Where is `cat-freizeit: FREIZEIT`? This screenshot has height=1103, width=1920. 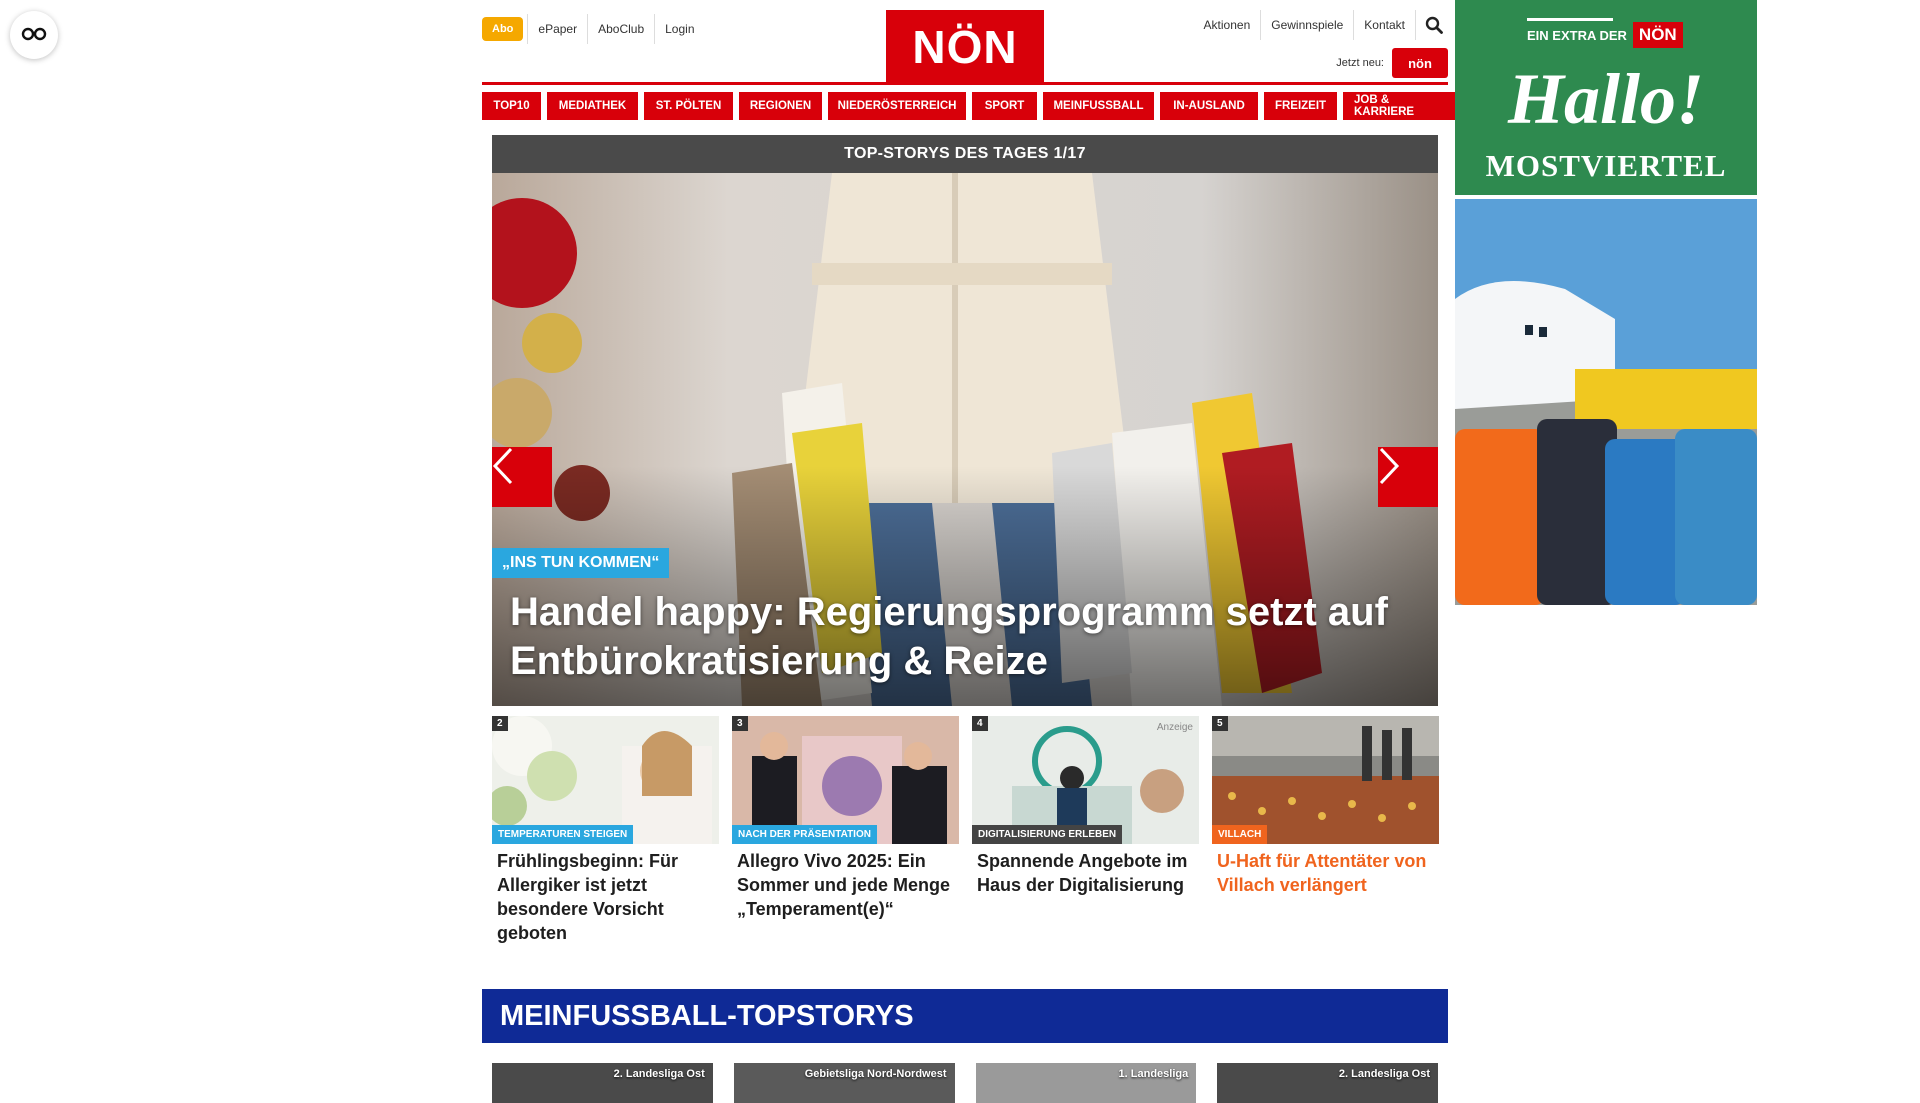 cat-freizeit: FREIZEIT is located at coordinates (1300, 106).